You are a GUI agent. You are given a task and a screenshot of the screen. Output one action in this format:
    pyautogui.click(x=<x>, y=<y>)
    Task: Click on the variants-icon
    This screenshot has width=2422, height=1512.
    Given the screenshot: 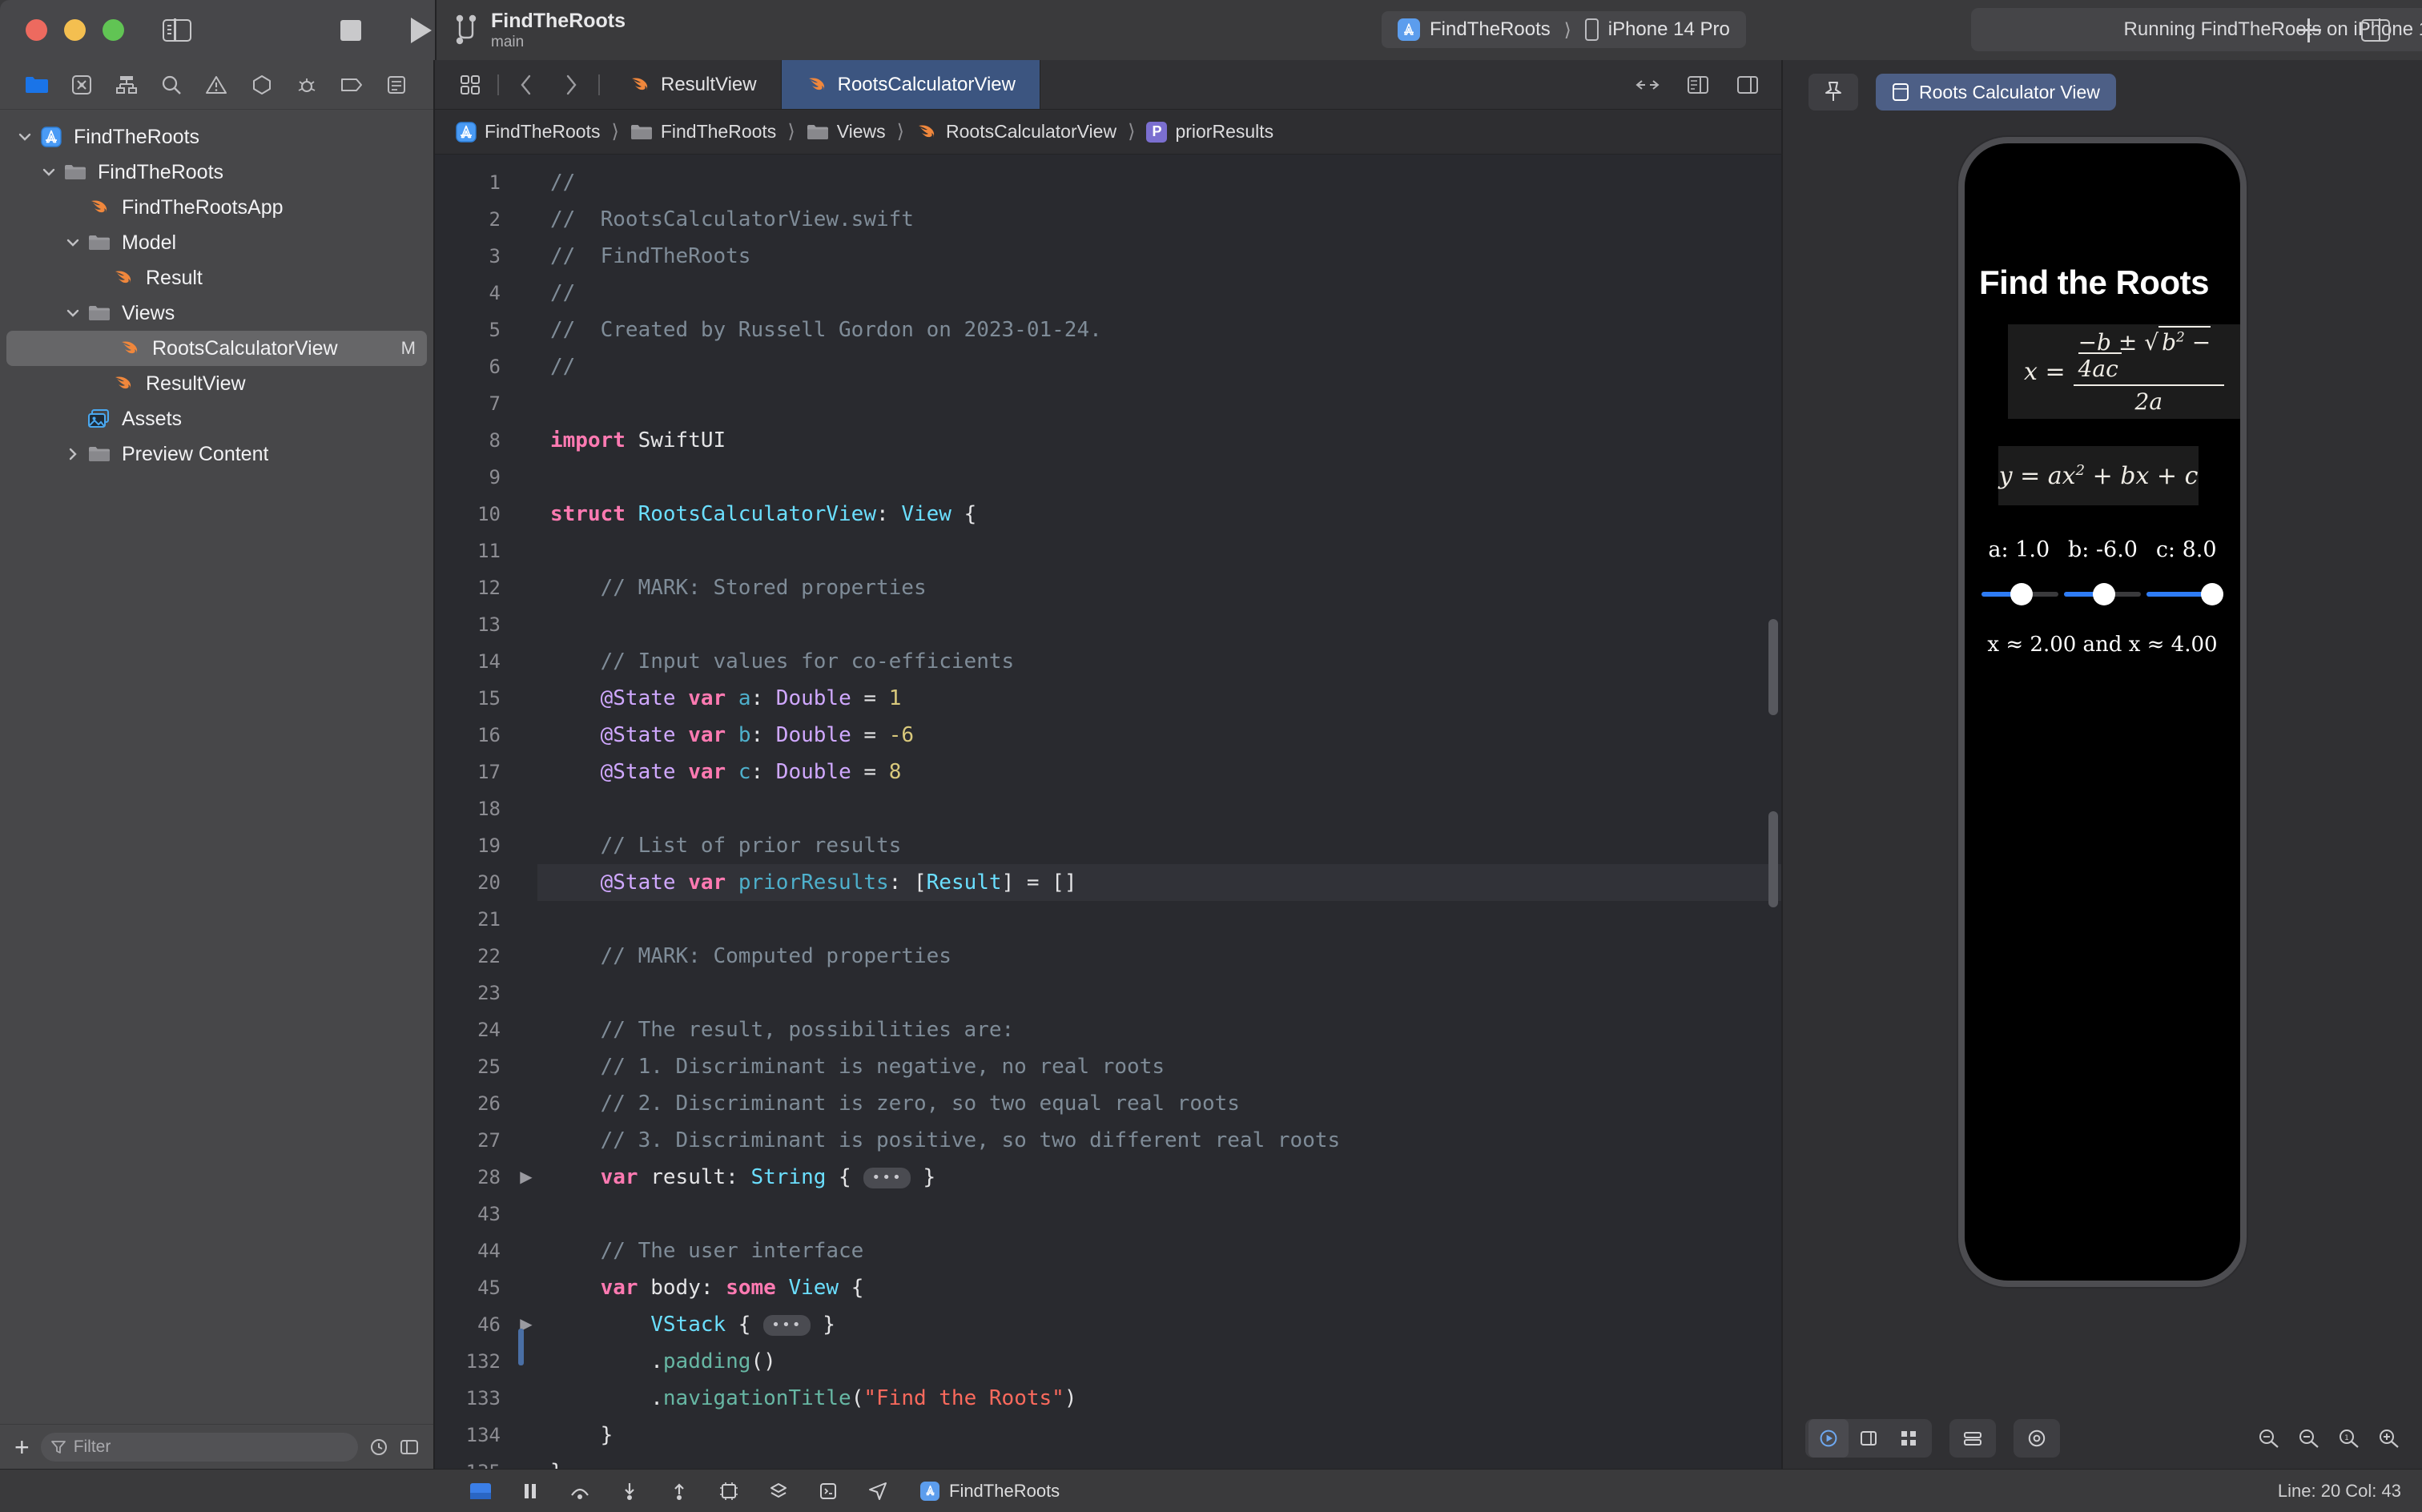 What is the action you would take?
    pyautogui.click(x=1909, y=1438)
    